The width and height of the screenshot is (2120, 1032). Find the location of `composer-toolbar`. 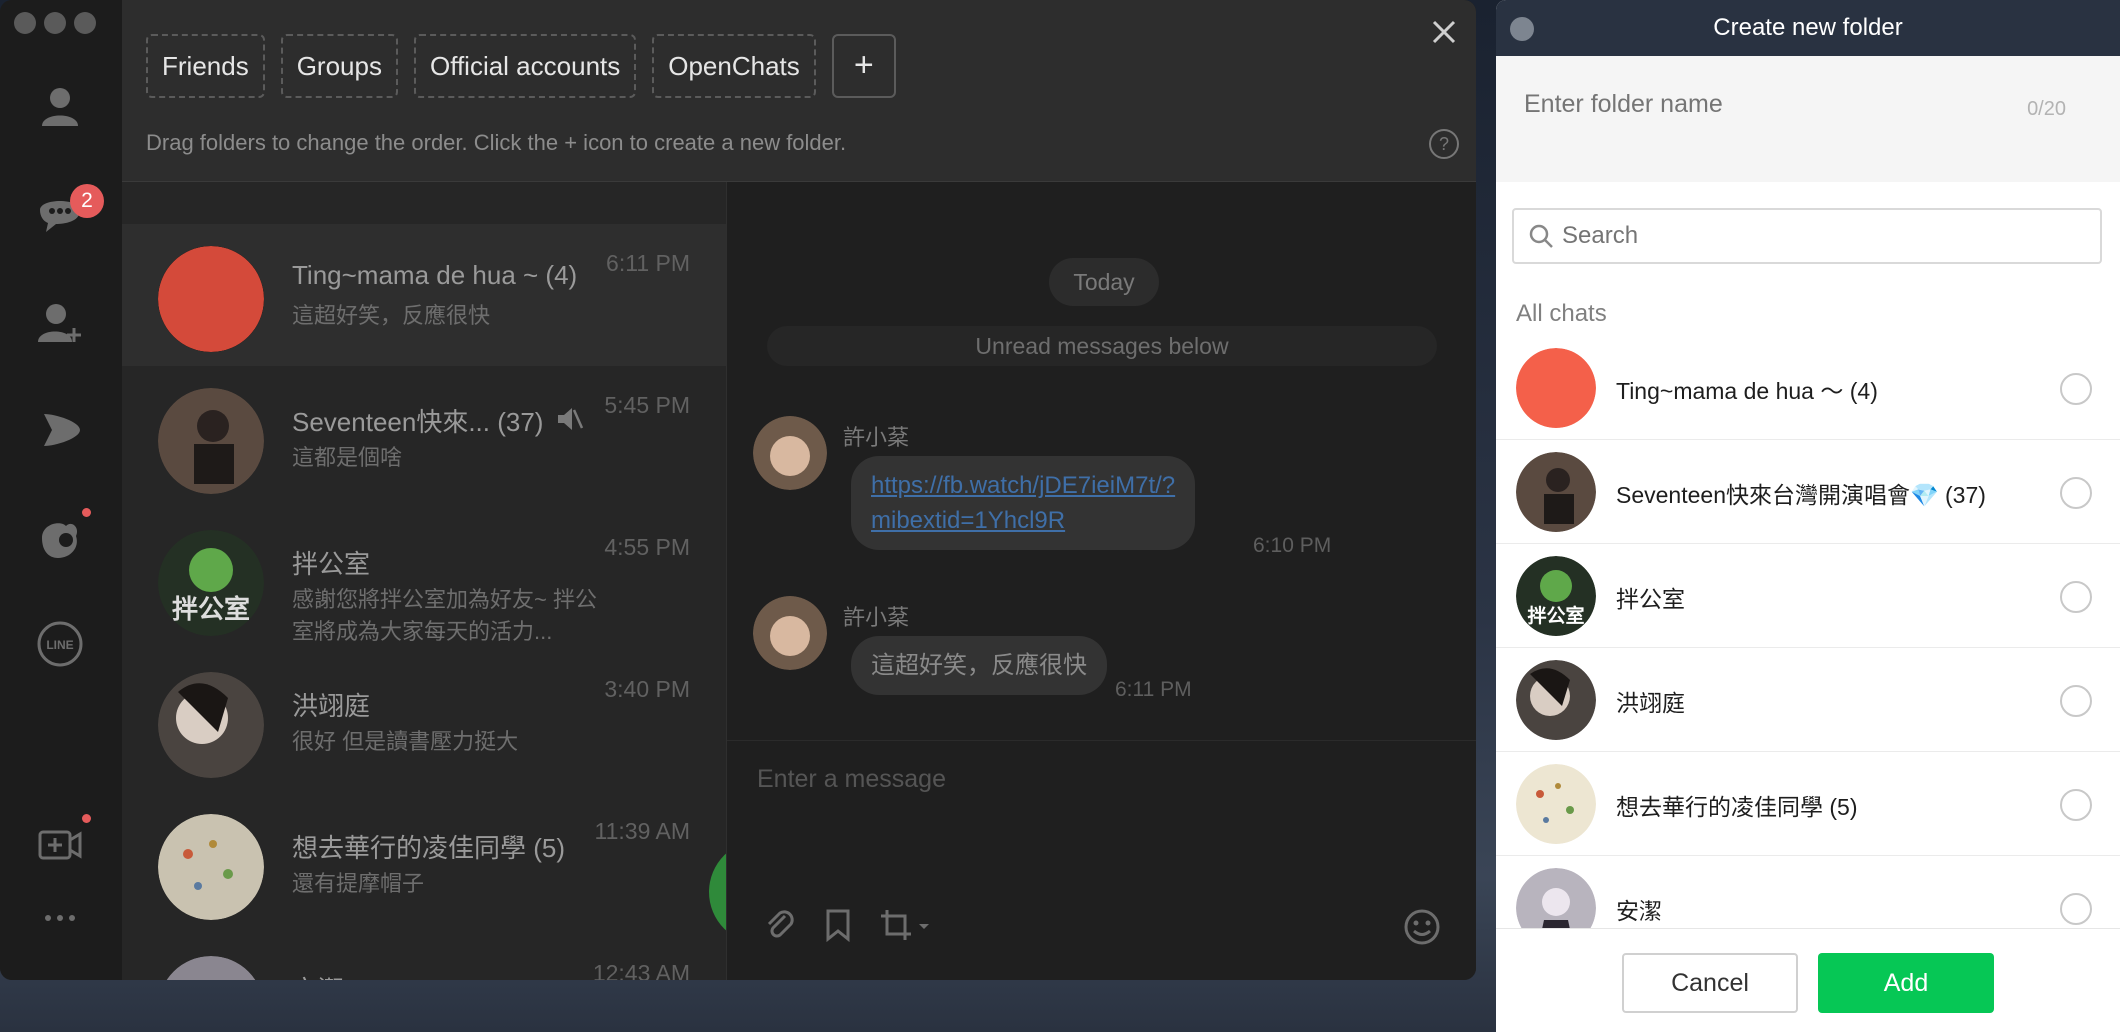

composer-toolbar is located at coordinates (847, 925).